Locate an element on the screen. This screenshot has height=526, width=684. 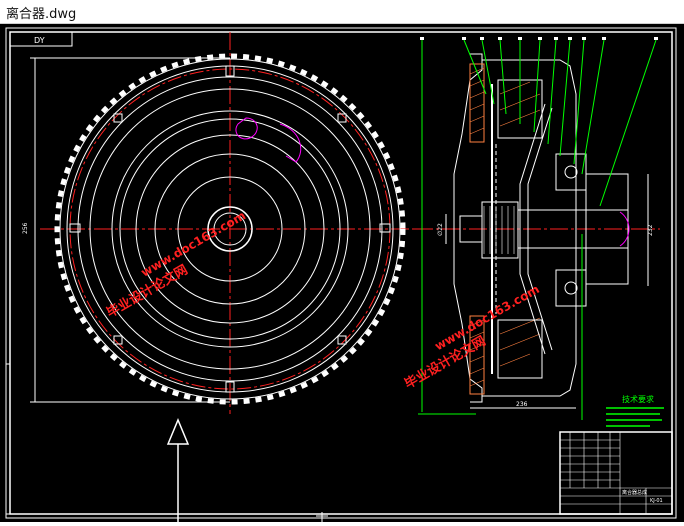
flywheel-section-top is located at coordinates (477, 103).